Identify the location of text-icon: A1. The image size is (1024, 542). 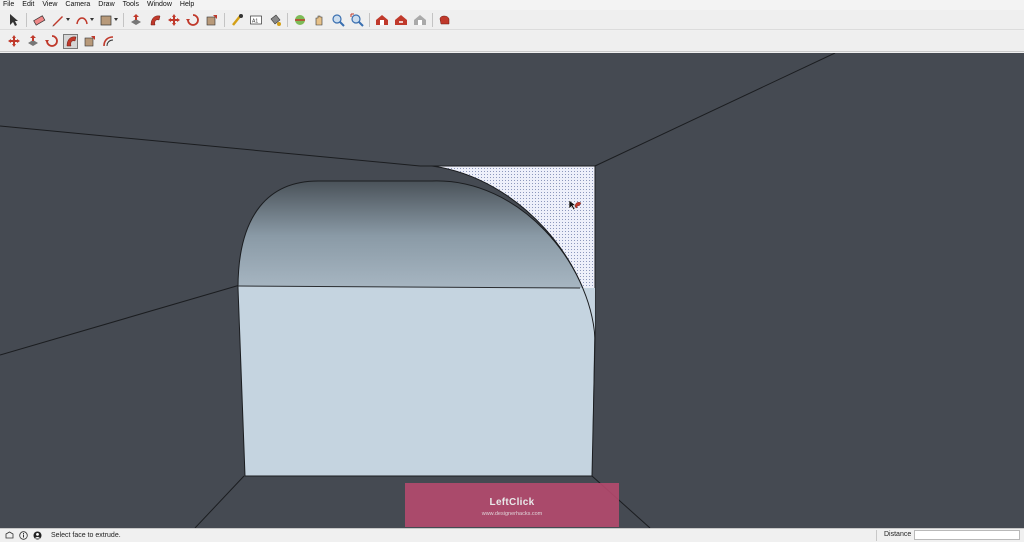
(256, 20).